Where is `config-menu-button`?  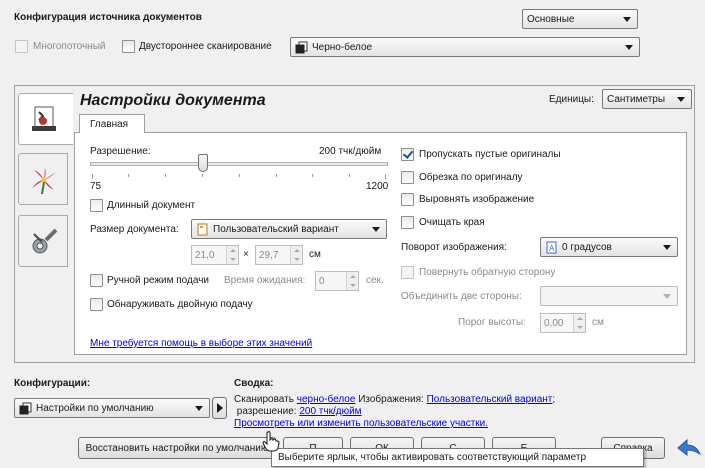
config-menu-button is located at coordinates (219, 408).